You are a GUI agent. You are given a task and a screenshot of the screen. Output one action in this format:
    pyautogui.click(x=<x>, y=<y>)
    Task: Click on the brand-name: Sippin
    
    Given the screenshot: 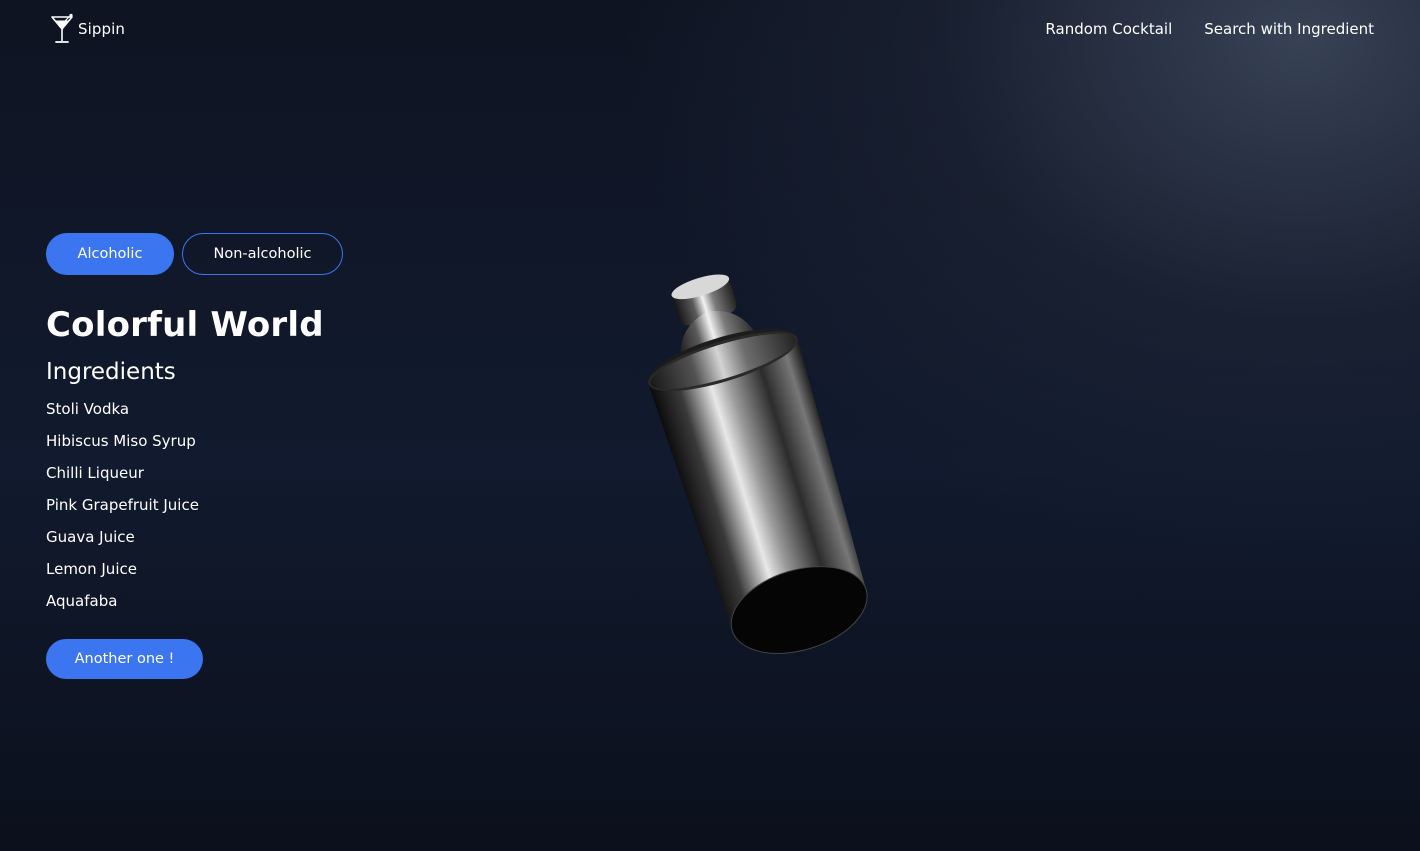 What is the action you would take?
    pyautogui.click(x=102, y=29)
    